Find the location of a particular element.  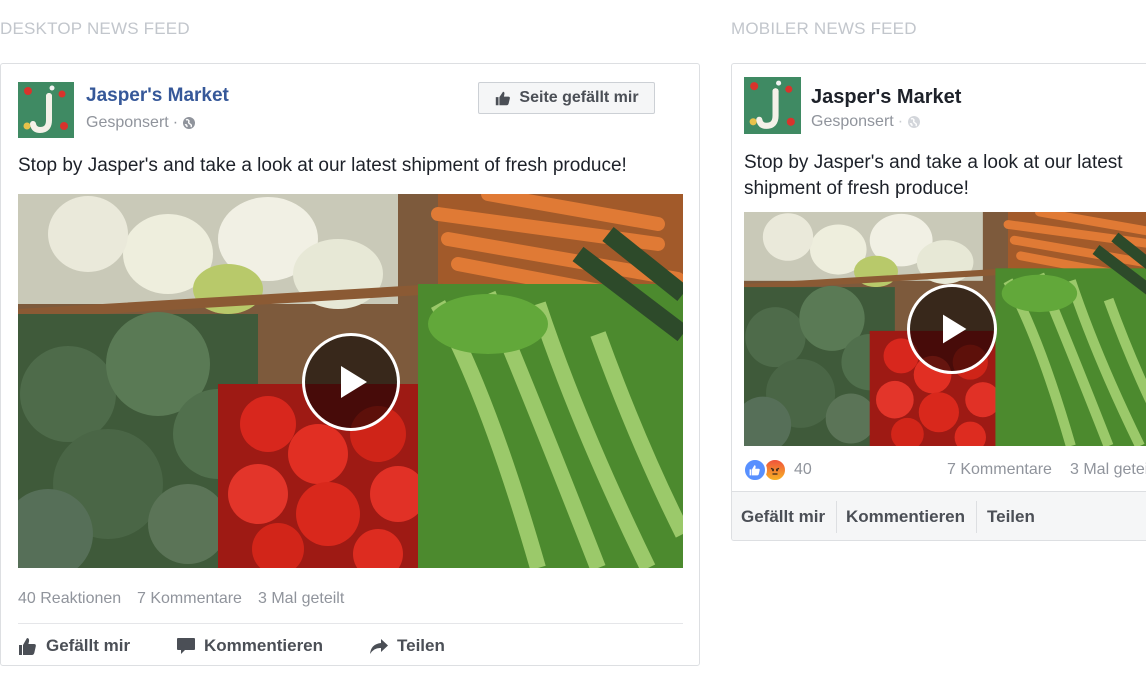

comment-bubble-icon is located at coordinates (186, 646).